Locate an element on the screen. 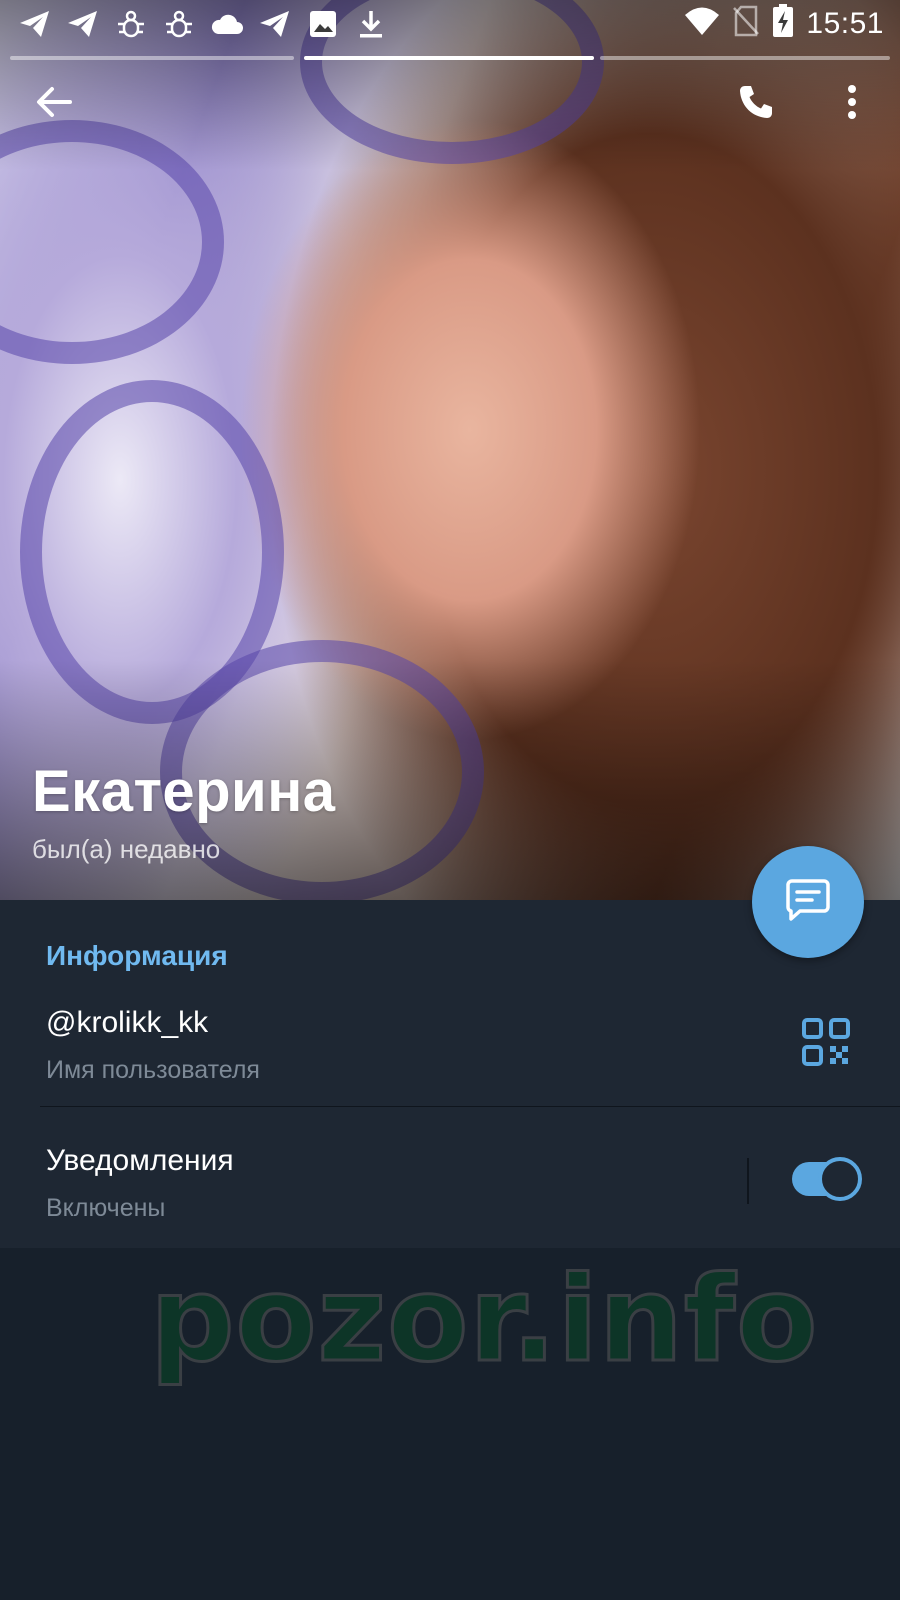 The height and width of the screenshot is (1600, 900). qr-code-icon is located at coordinates (826, 1045).